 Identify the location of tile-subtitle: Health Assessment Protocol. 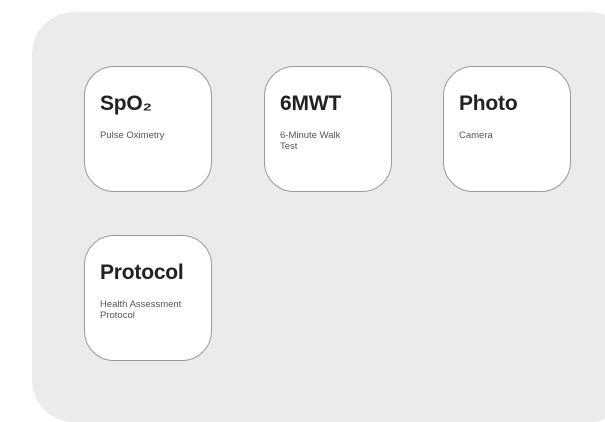
(141, 310).